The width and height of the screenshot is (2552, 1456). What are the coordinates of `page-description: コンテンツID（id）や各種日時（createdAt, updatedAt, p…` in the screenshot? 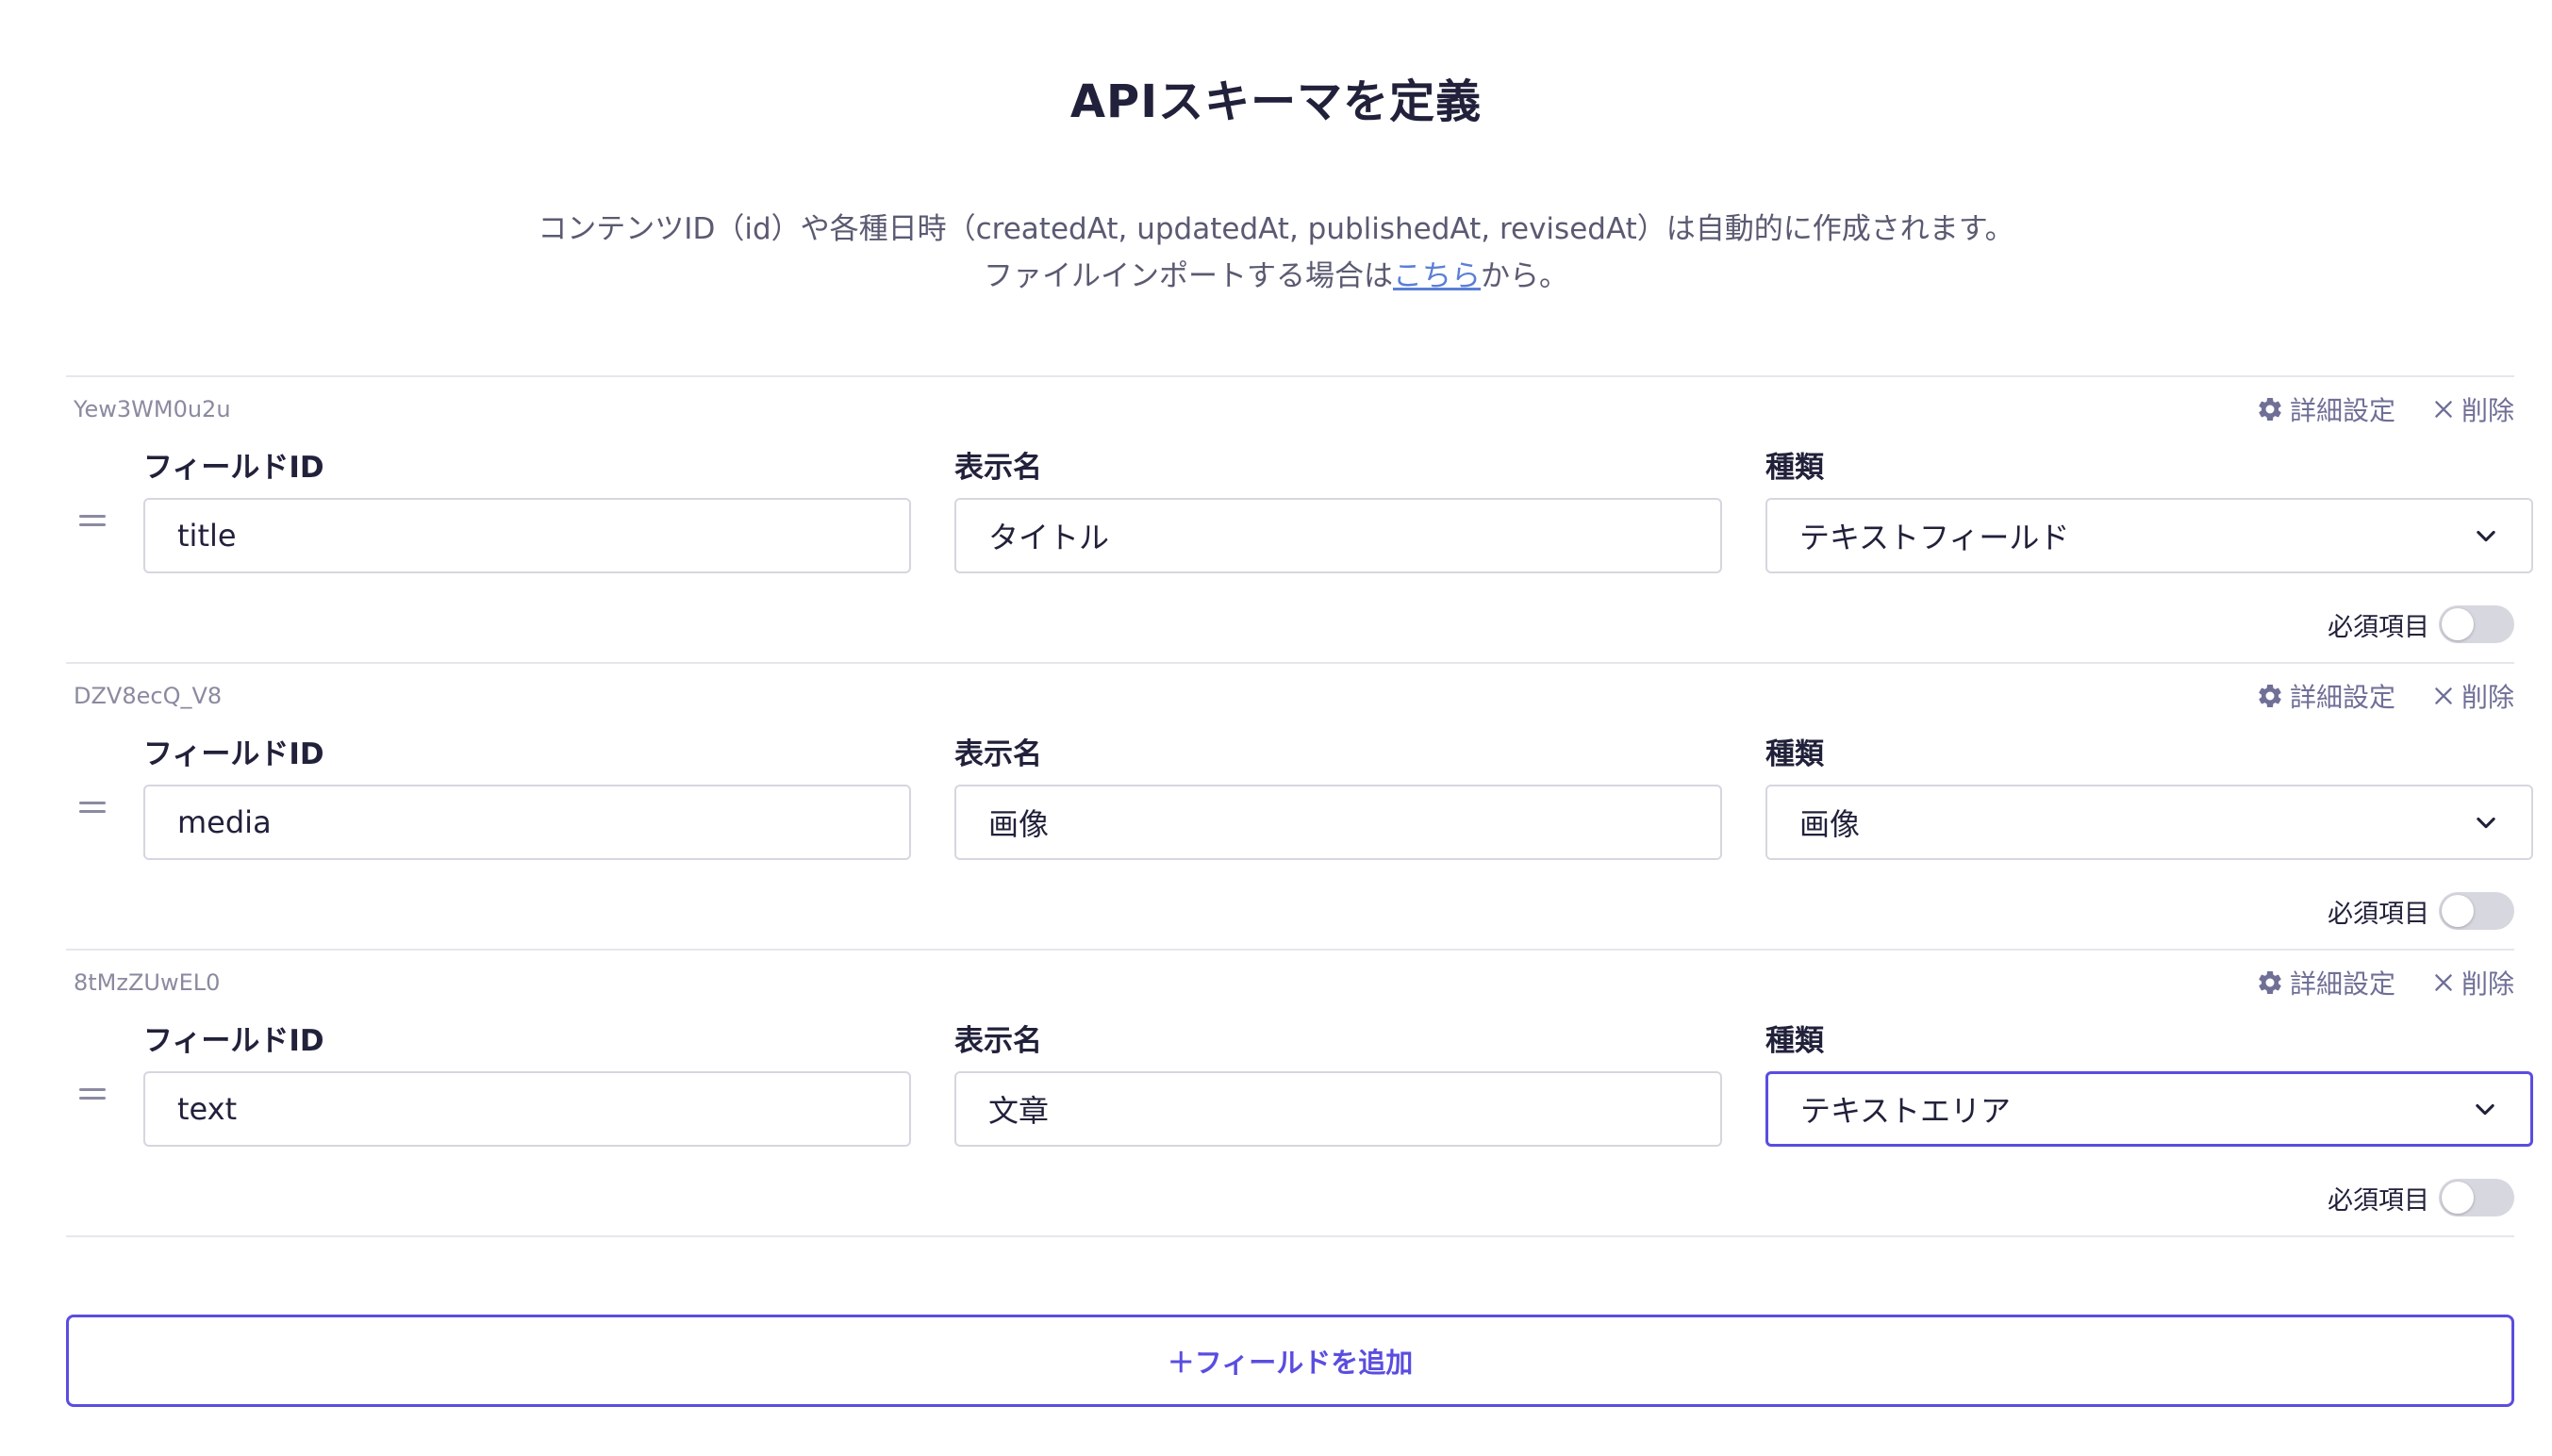 It's located at (1276, 253).